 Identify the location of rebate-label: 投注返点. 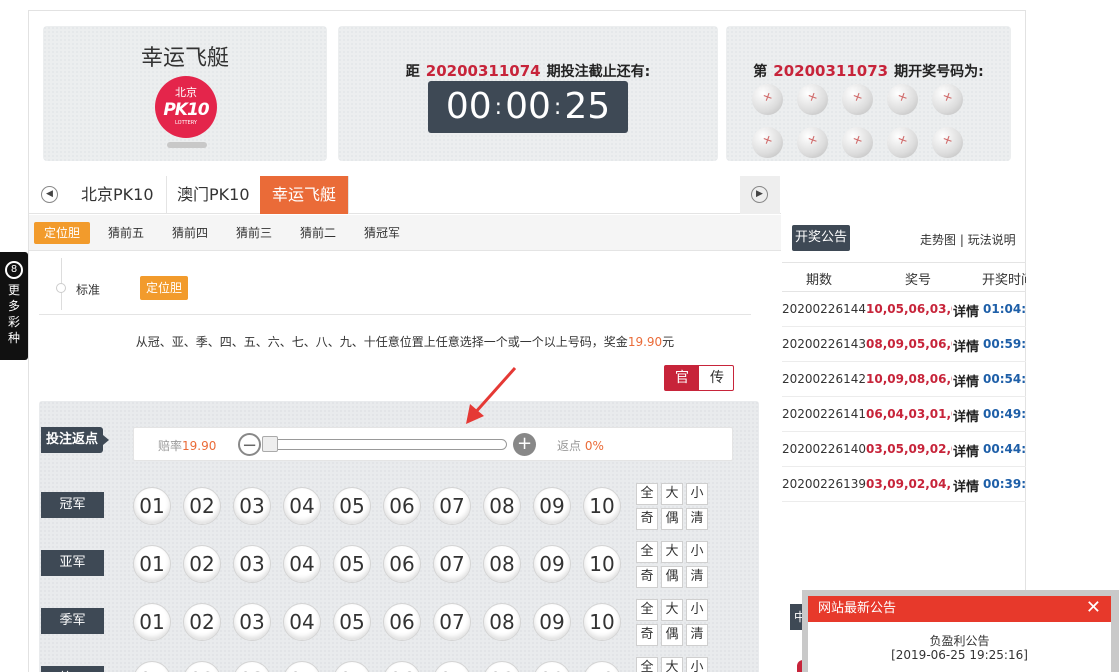
(75, 440).